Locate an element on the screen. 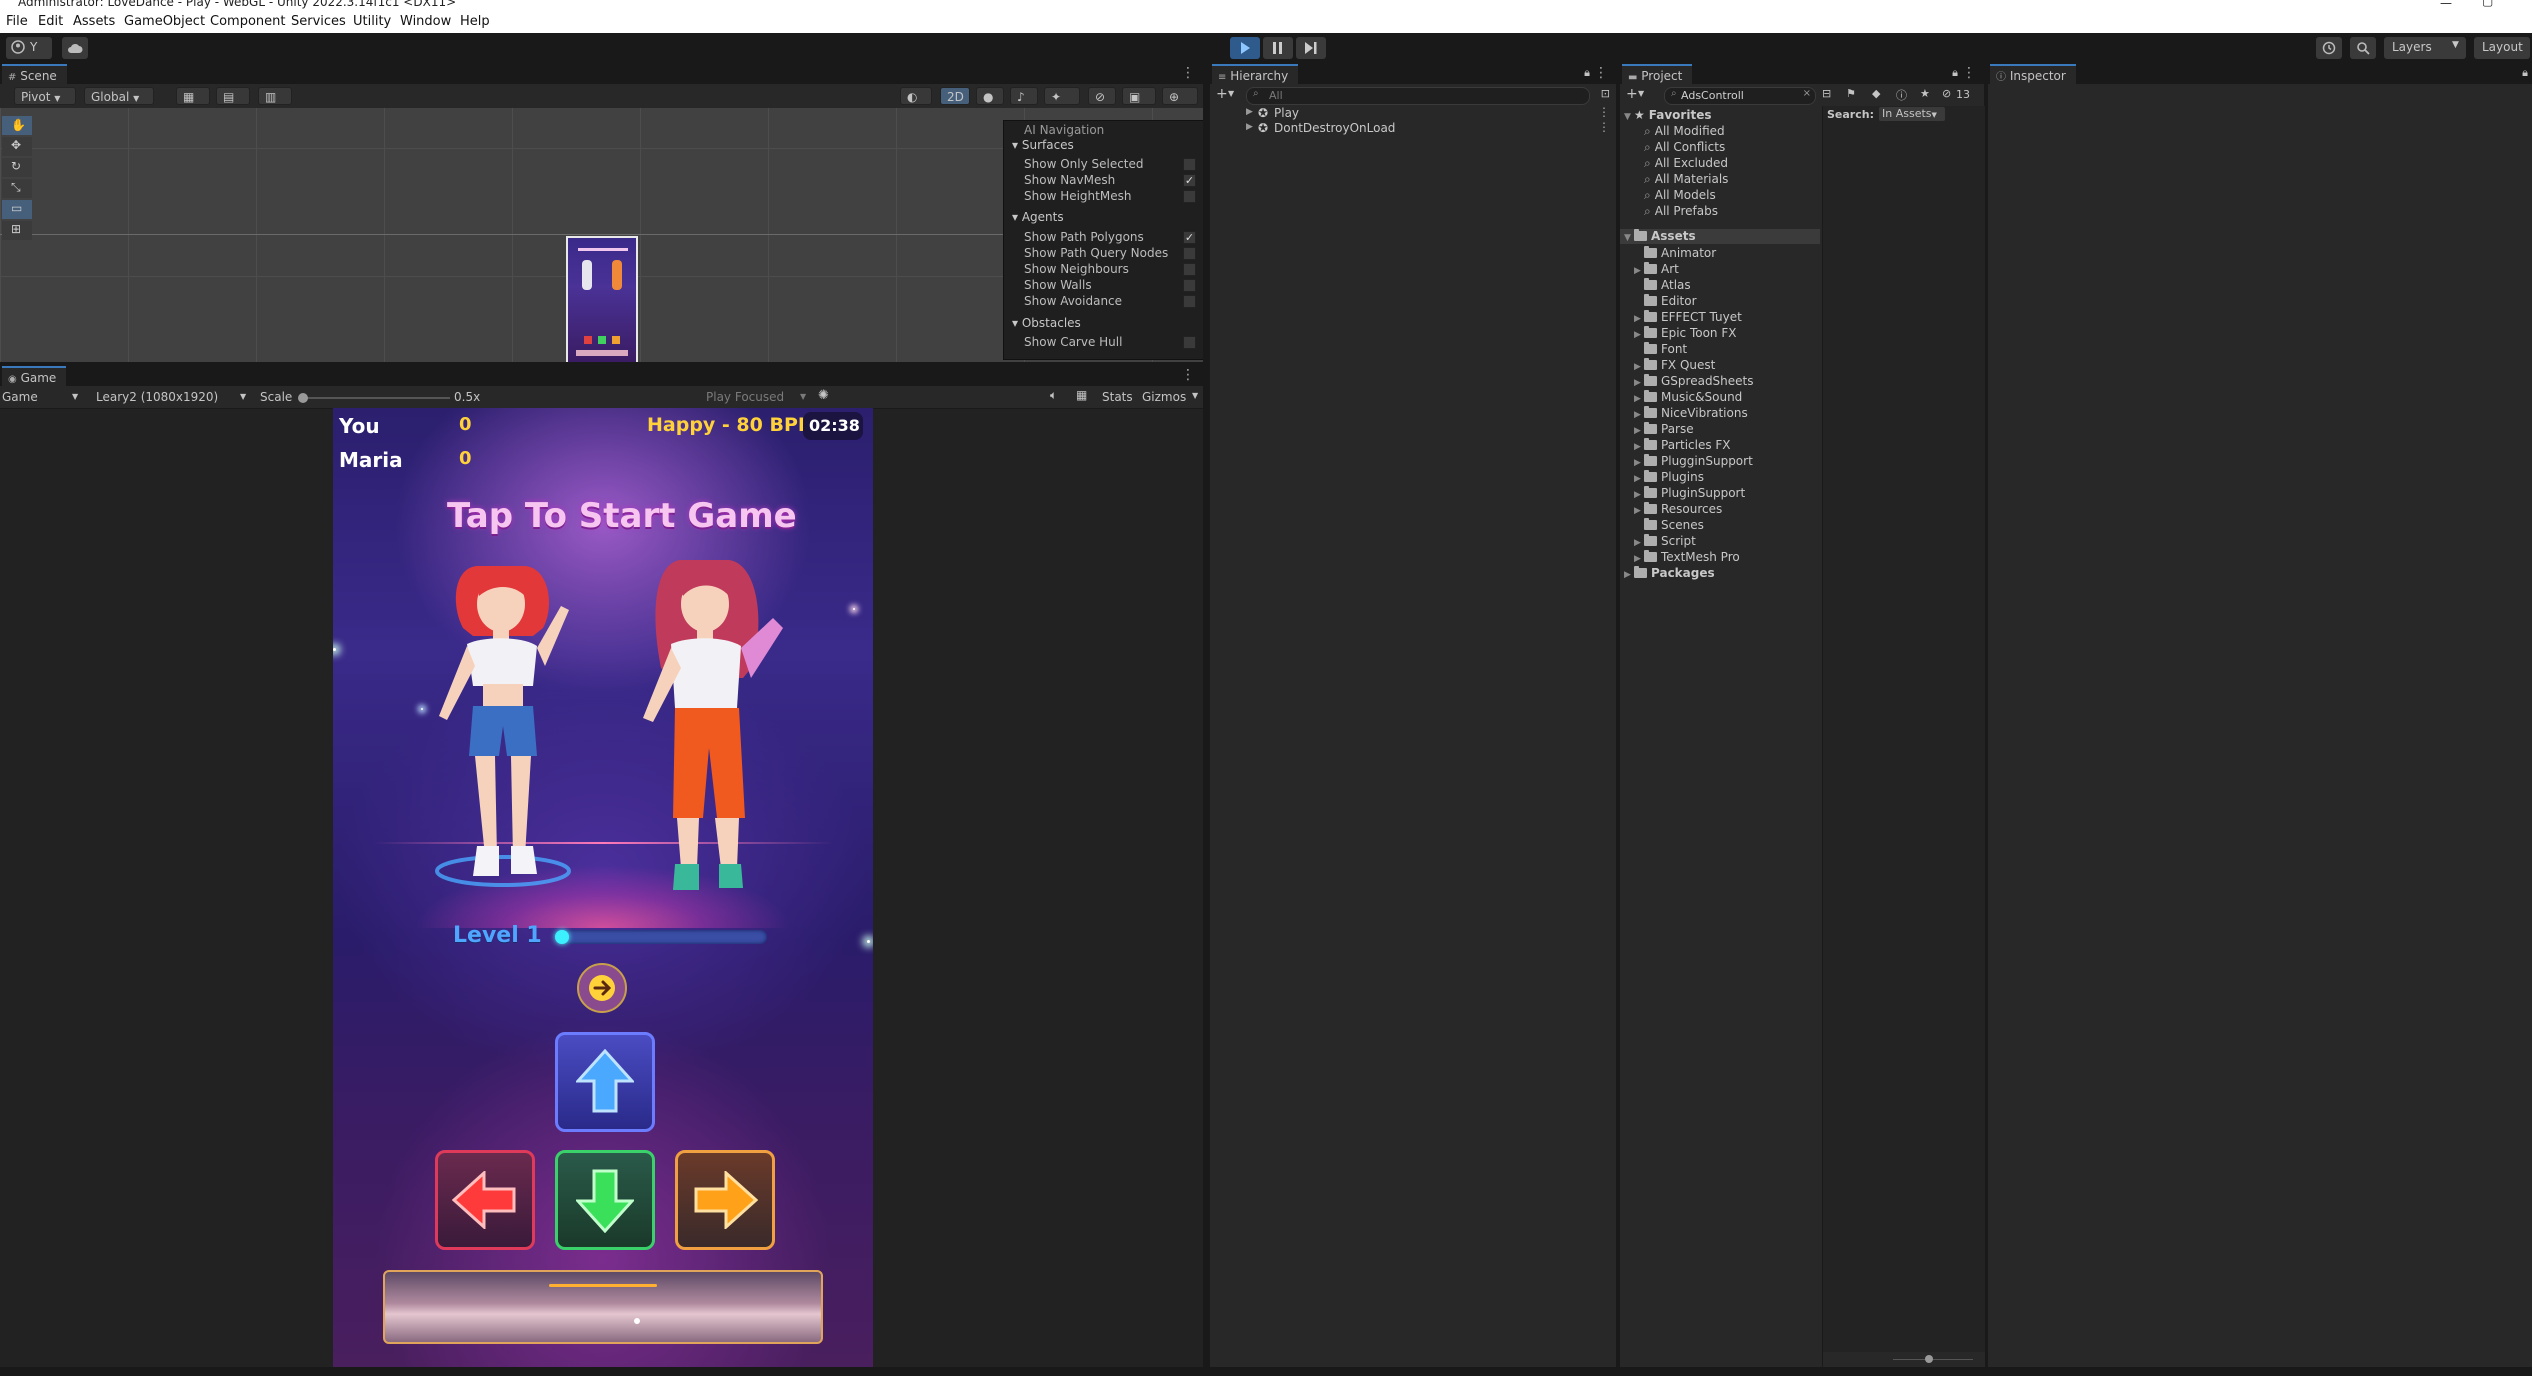  play-focused-dropdown: Play Focused ▼ is located at coordinates (758, 397).